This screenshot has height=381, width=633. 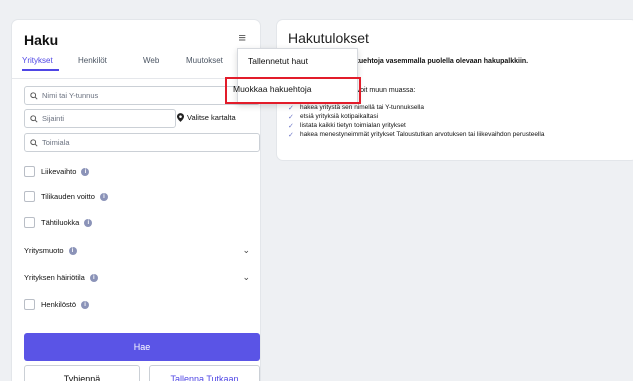 I want to click on filter-label: Tilikauden voitto, so click(x=68, y=196).